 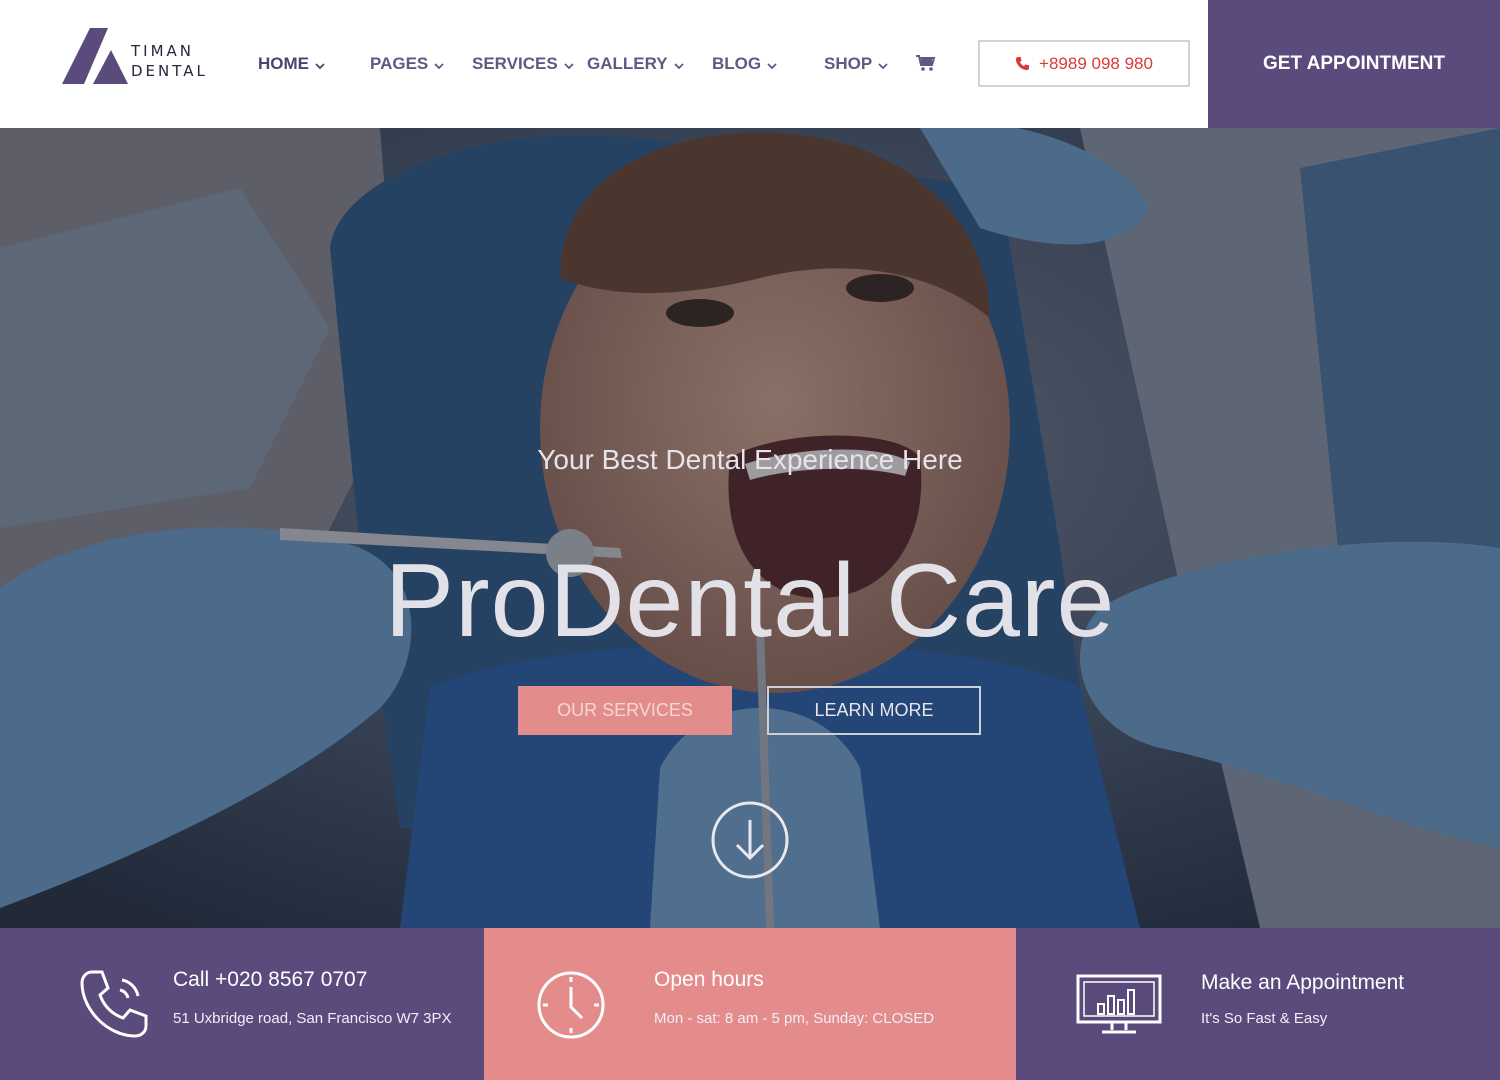 I want to click on header-phone-button: +8989 098 980, so click(x=1084, y=63).